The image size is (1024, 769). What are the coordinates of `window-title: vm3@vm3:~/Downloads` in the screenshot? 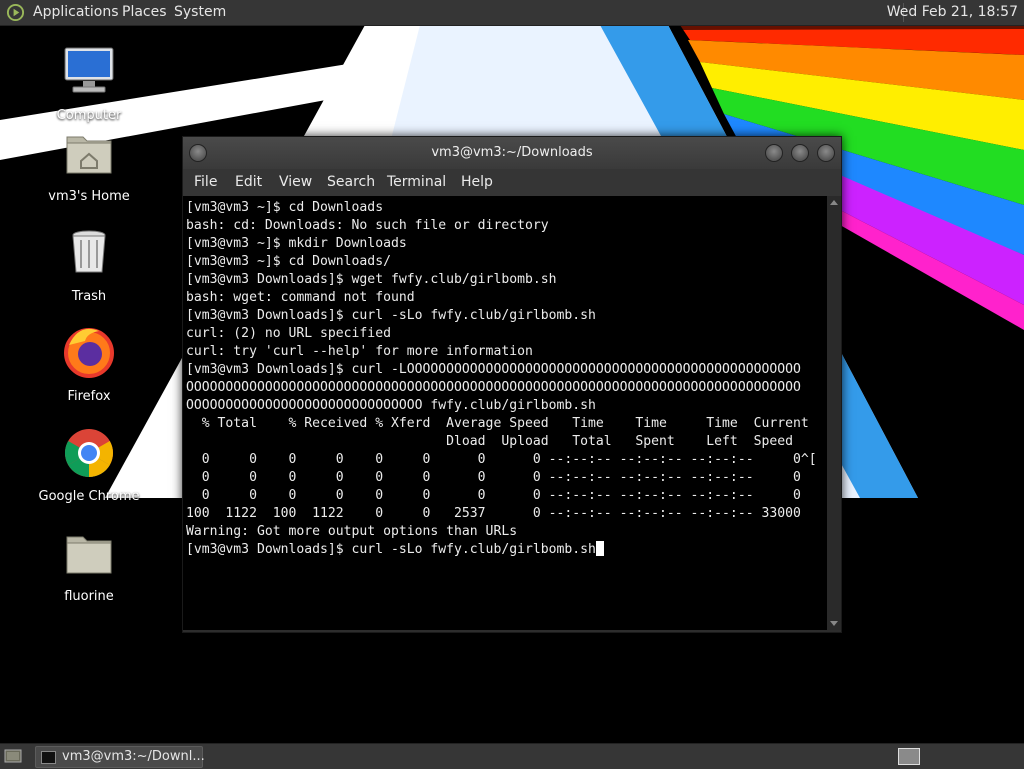 It's located at (512, 152).